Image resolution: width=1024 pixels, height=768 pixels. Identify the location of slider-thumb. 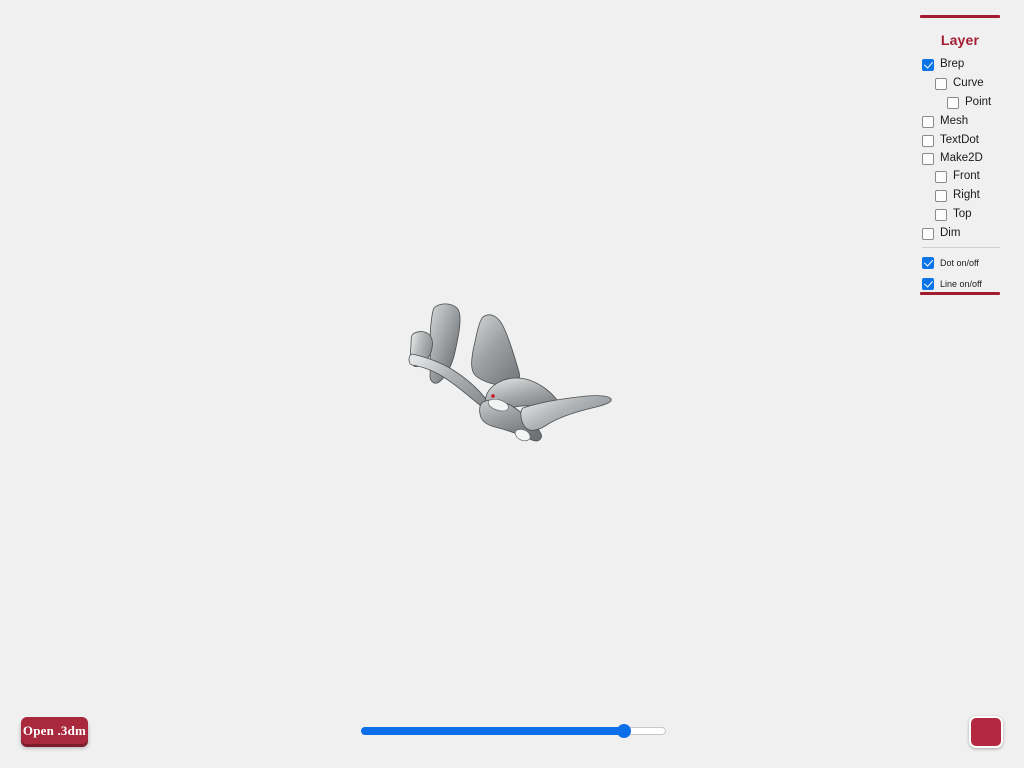
(624, 731).